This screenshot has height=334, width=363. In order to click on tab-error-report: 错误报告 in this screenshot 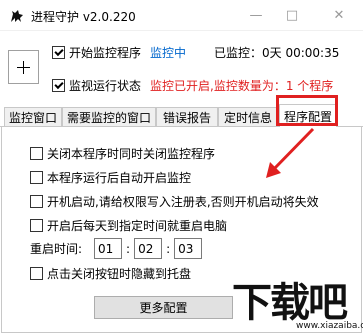, I will do `click(187, 117)`.